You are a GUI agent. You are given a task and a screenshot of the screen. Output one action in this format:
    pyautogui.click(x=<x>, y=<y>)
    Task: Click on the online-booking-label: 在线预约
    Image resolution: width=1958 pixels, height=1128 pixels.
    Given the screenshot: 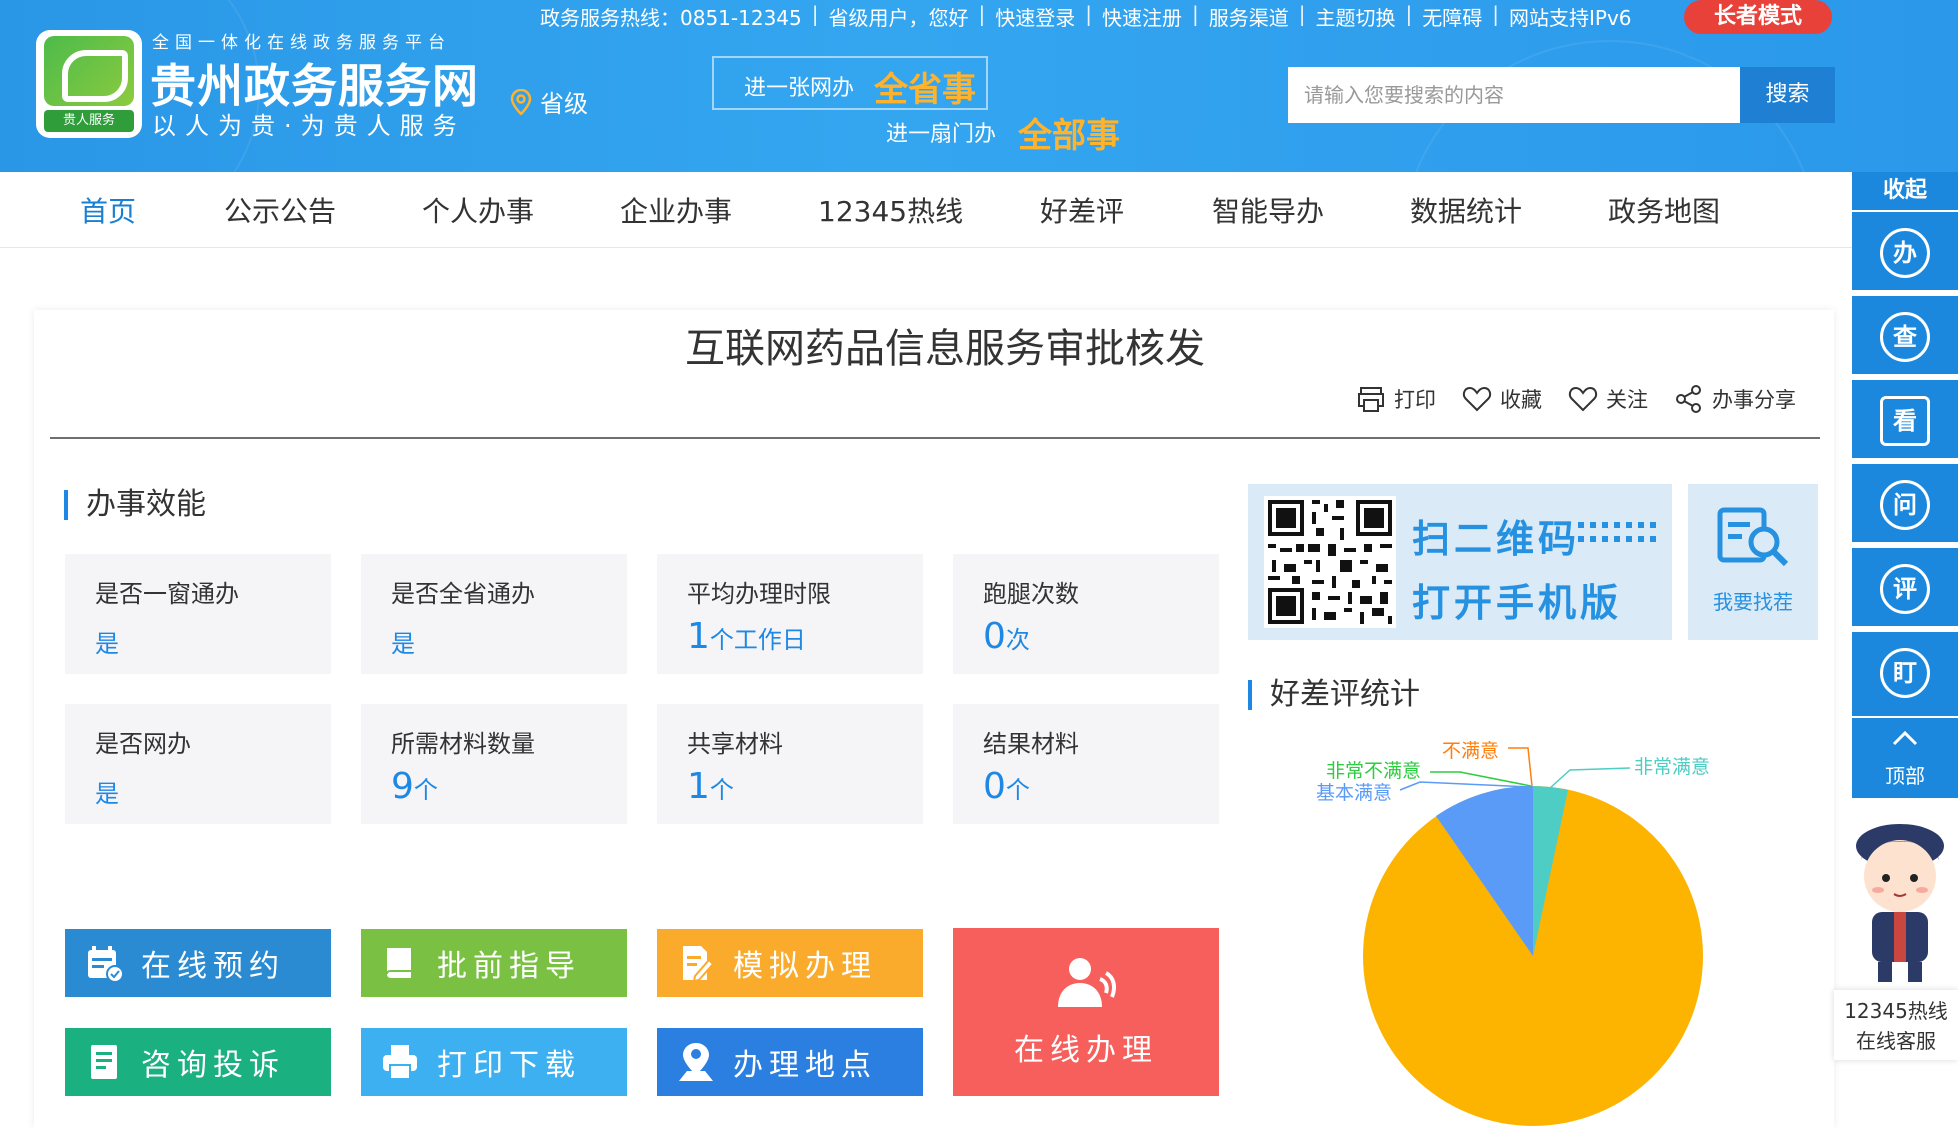 What is the action you would take?
    pyautogui.click(x=213, y=966)
    